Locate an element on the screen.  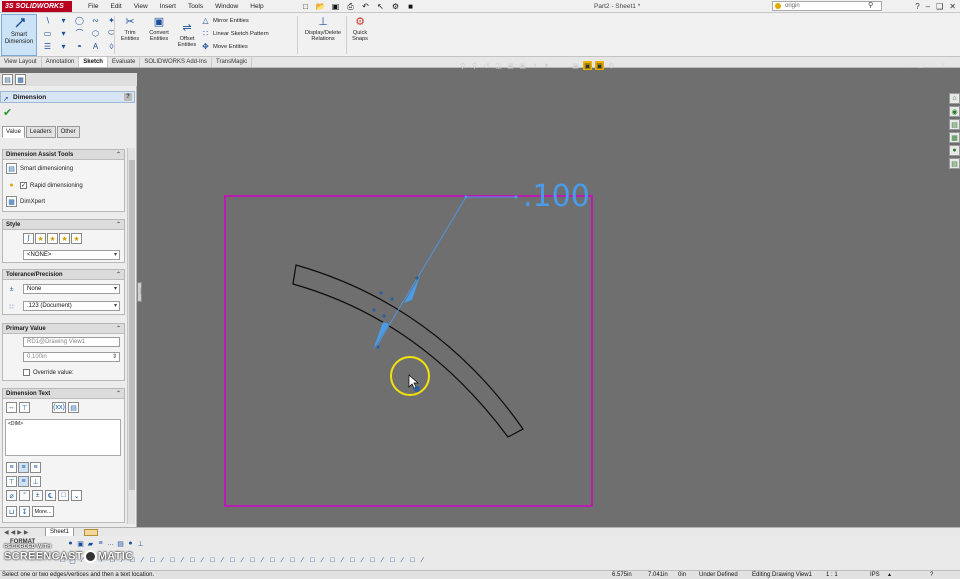
precision-dropdown: .123 (Document) ▾ is located at coordinates (71, 306).